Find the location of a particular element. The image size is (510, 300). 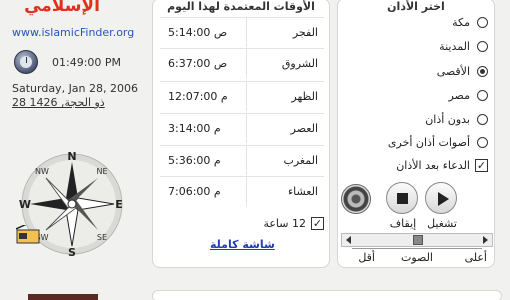

compass-e-label: E is located at coordinates (119, 204).